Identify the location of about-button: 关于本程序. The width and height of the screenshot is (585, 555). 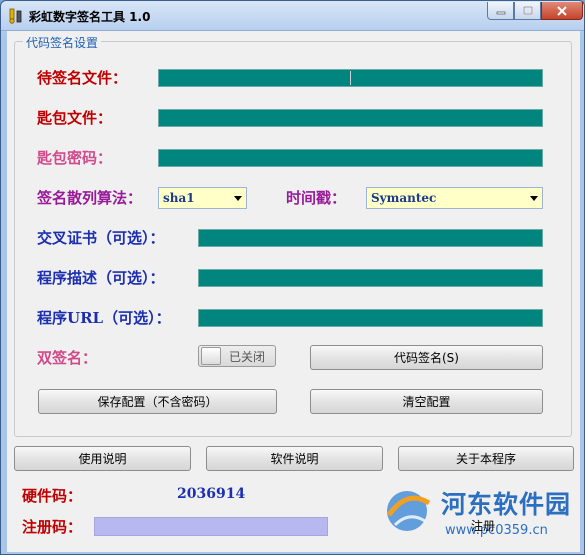
(486, 458).